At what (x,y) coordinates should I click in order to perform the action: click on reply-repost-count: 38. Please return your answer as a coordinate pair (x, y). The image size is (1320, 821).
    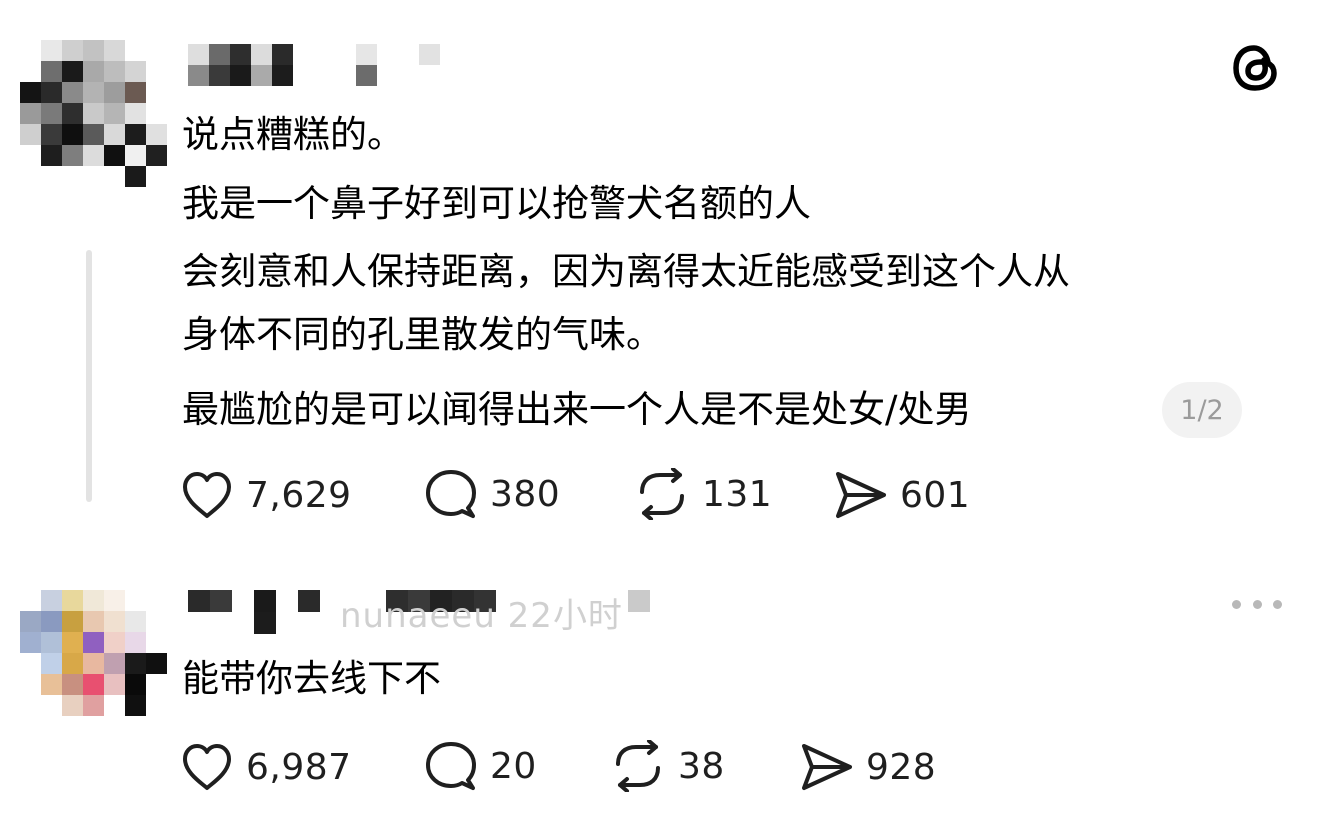
    Looking at the image, I should click on (701, 766).